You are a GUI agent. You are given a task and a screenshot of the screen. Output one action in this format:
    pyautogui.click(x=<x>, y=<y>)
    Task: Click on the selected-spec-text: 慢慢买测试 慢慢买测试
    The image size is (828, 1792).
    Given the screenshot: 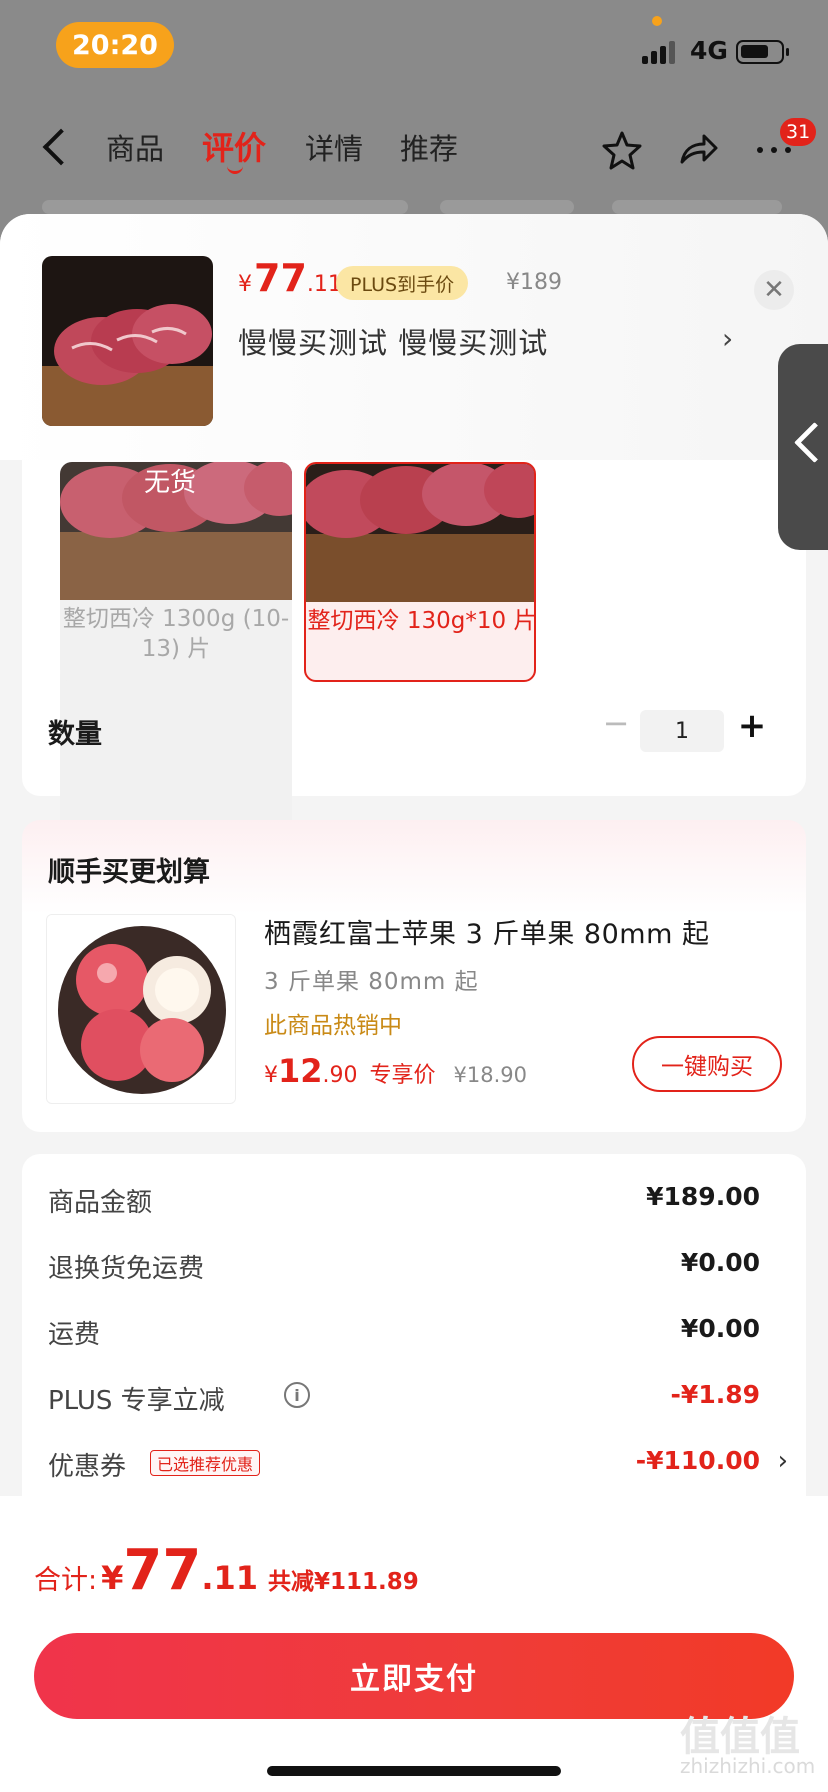 What is the action you would take?
    pyautogui.click(x=393, y=341)
    